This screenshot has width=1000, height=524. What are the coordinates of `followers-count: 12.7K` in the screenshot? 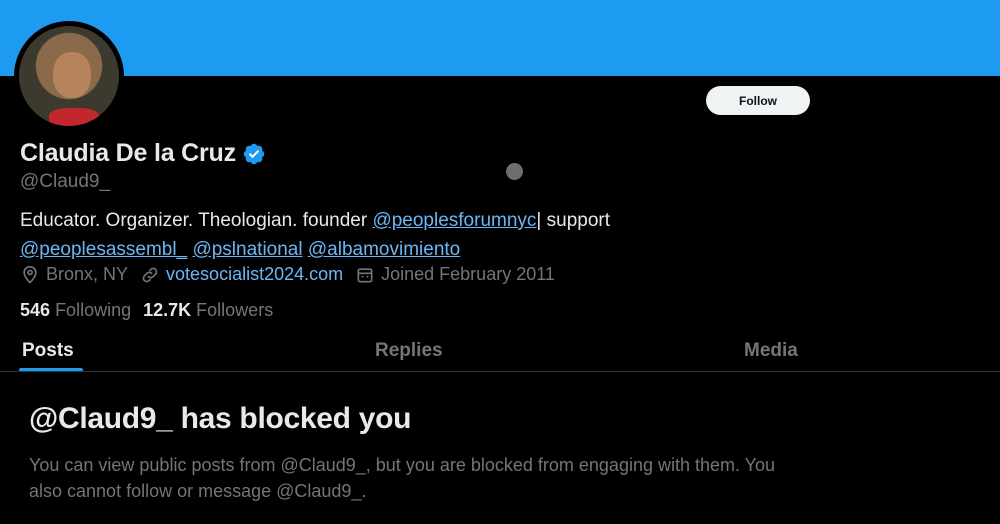 It's located at (167, 310).